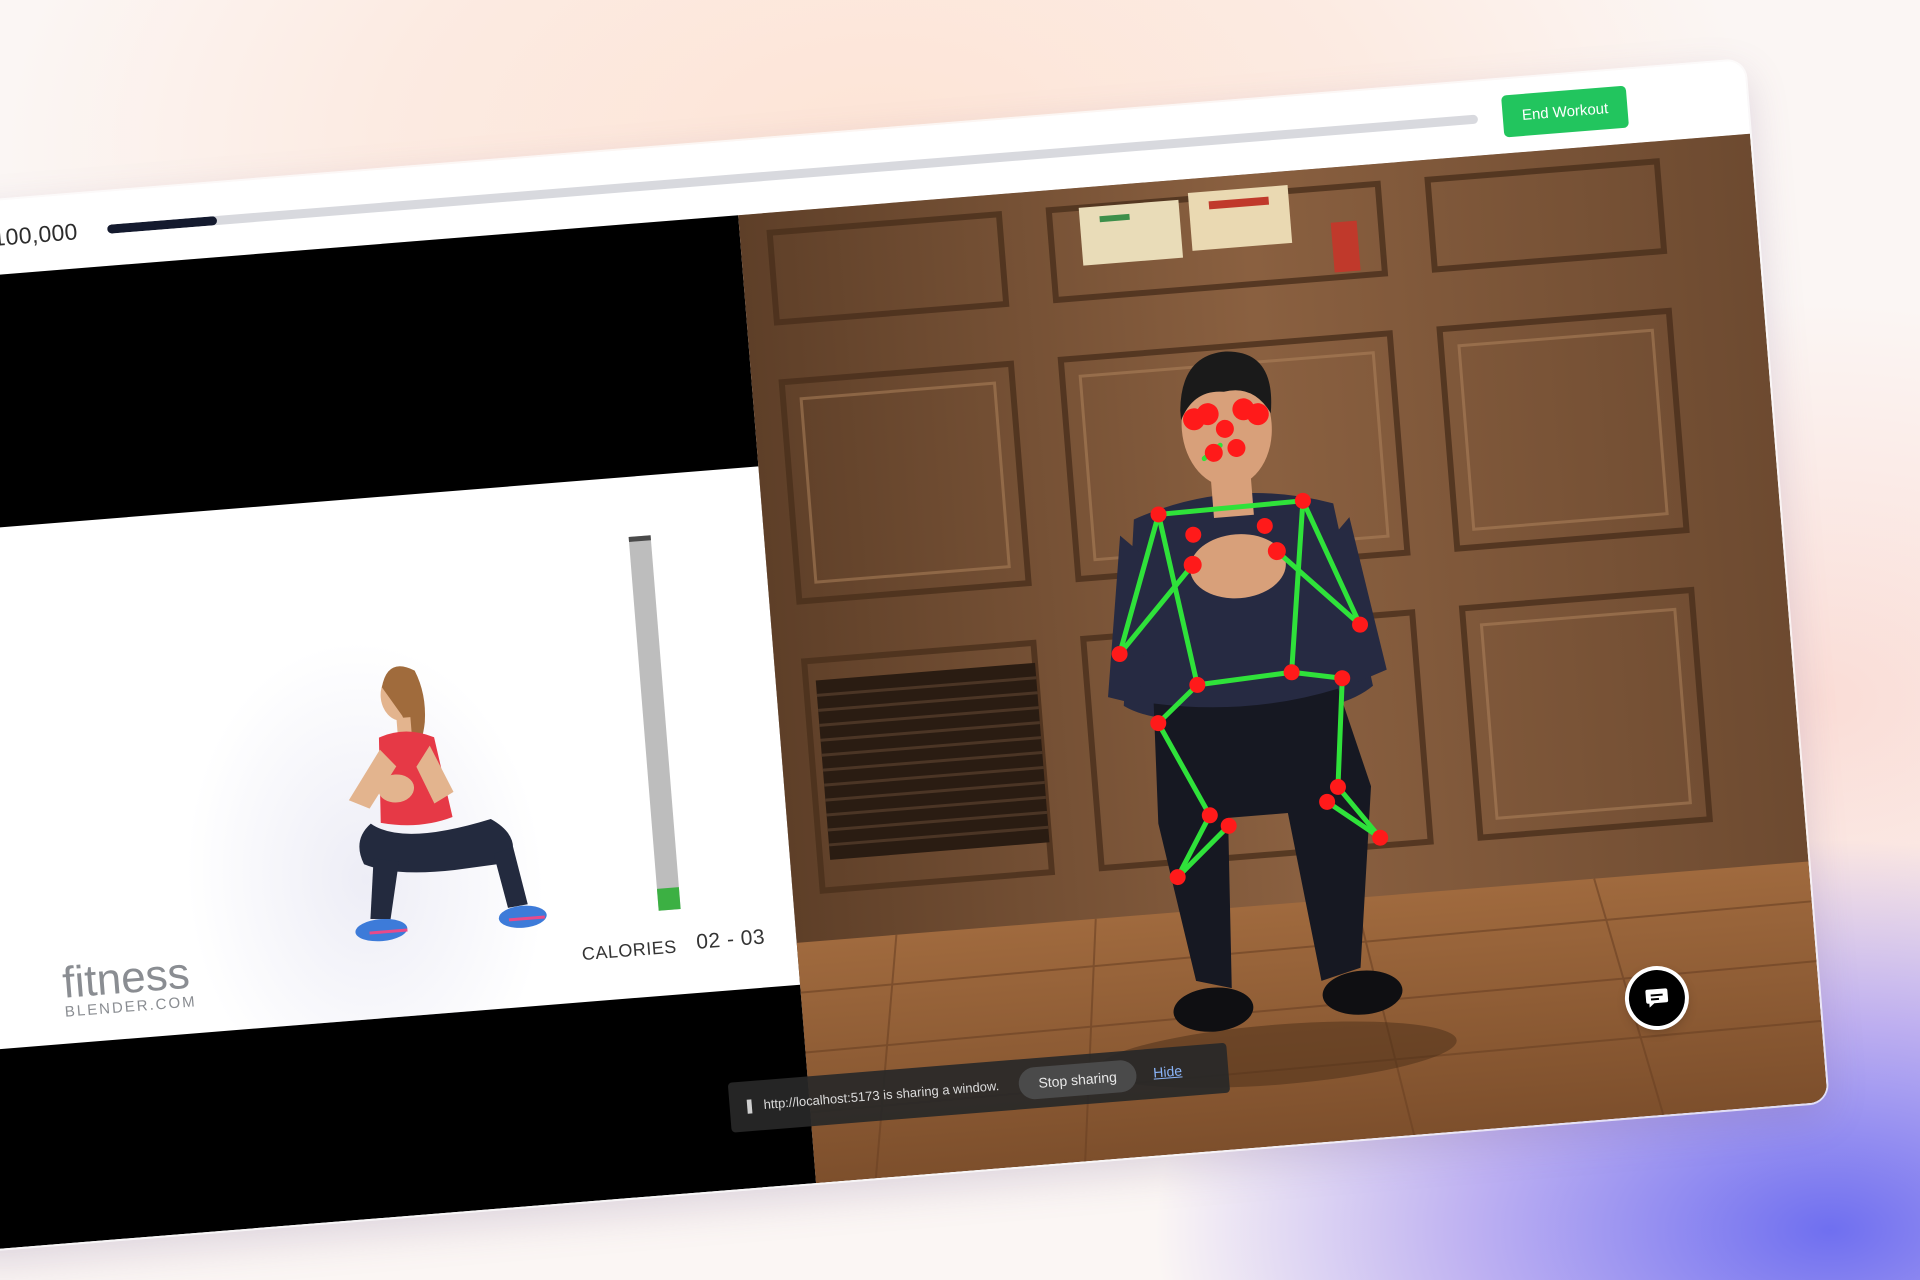 Image resolution: width=1920 pixels, height=1280 pixels. Describe the element at coordinates (668, 898) in the screenshot. I see `calorie-meter-fill` at that location.